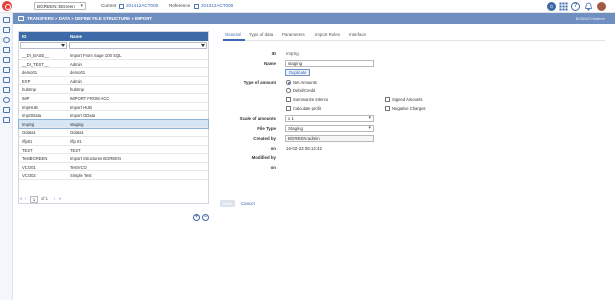  I want to click on checkbox-negative-charges, so click(387, 108).